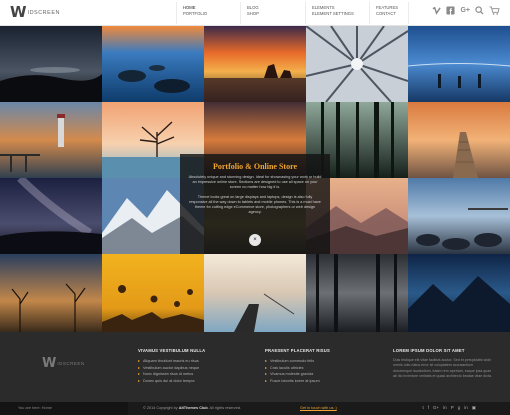 The width and height of the screenshot is (510, 415). I want to click on footer-link-label: Fusce lobortis lorem at ipsum, so click(295, 380).